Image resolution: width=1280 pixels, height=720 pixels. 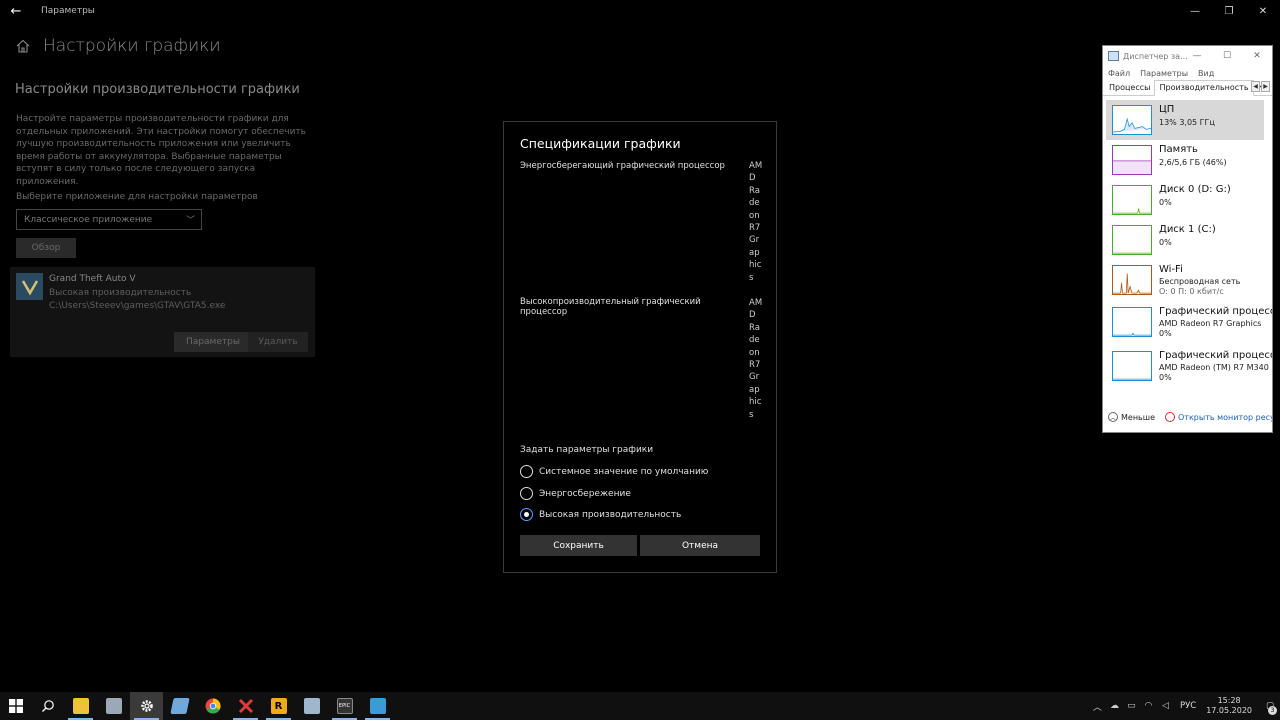 I want to click on taskbar-chrome, so click(x=212, y=706).